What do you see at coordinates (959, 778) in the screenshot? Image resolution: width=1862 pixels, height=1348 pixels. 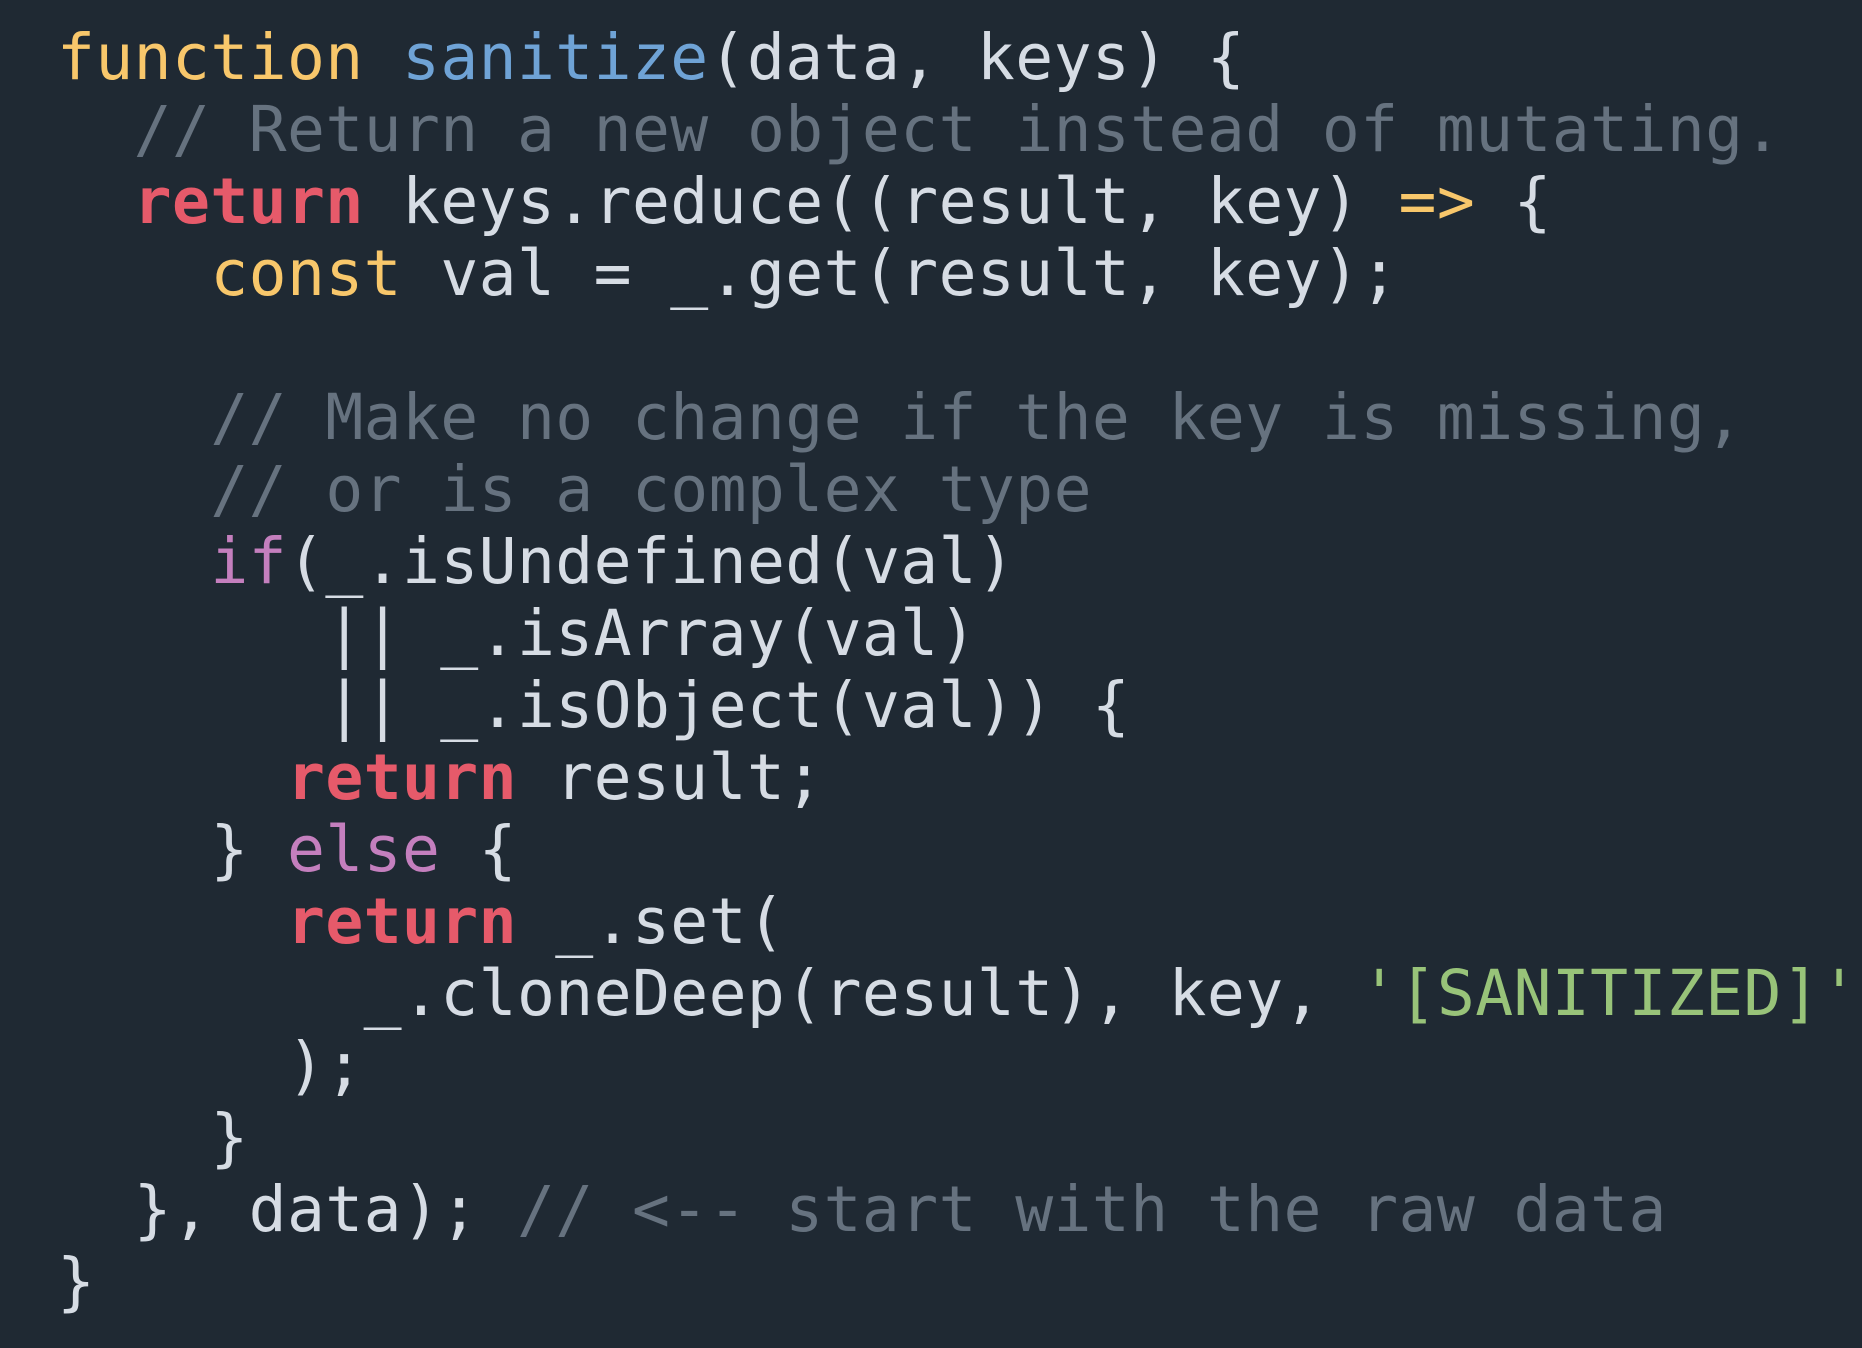 I see `code-line: return result;` at bounding box center [959, 778].